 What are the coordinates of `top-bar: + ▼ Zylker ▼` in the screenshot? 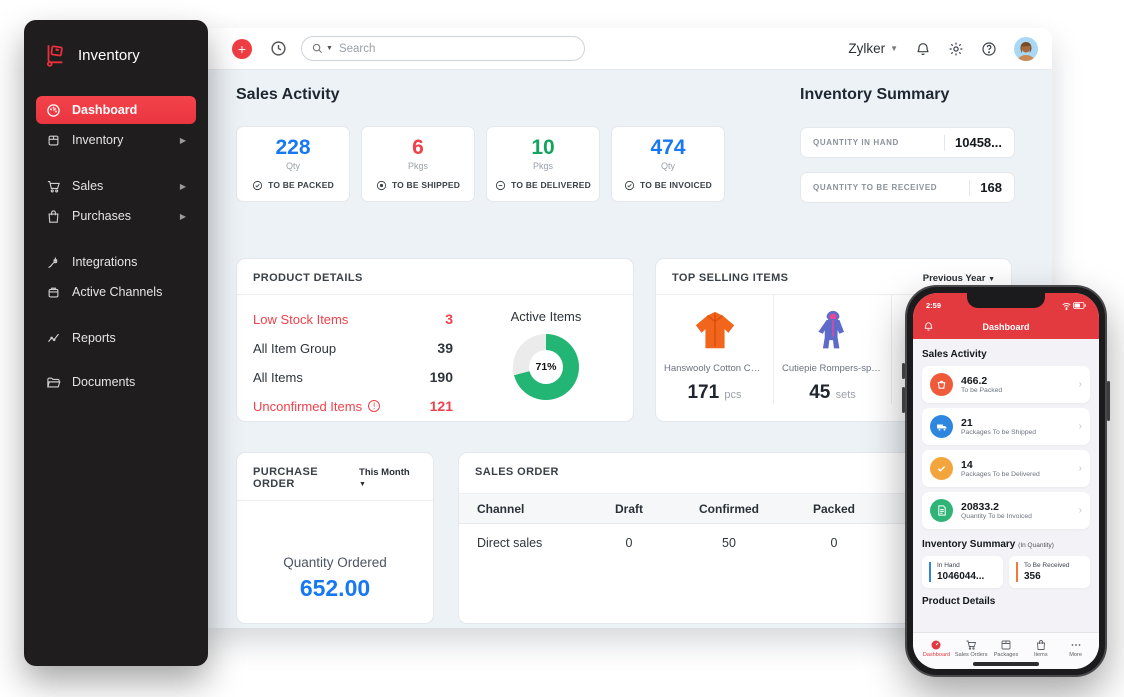 It's located at (626, 49).